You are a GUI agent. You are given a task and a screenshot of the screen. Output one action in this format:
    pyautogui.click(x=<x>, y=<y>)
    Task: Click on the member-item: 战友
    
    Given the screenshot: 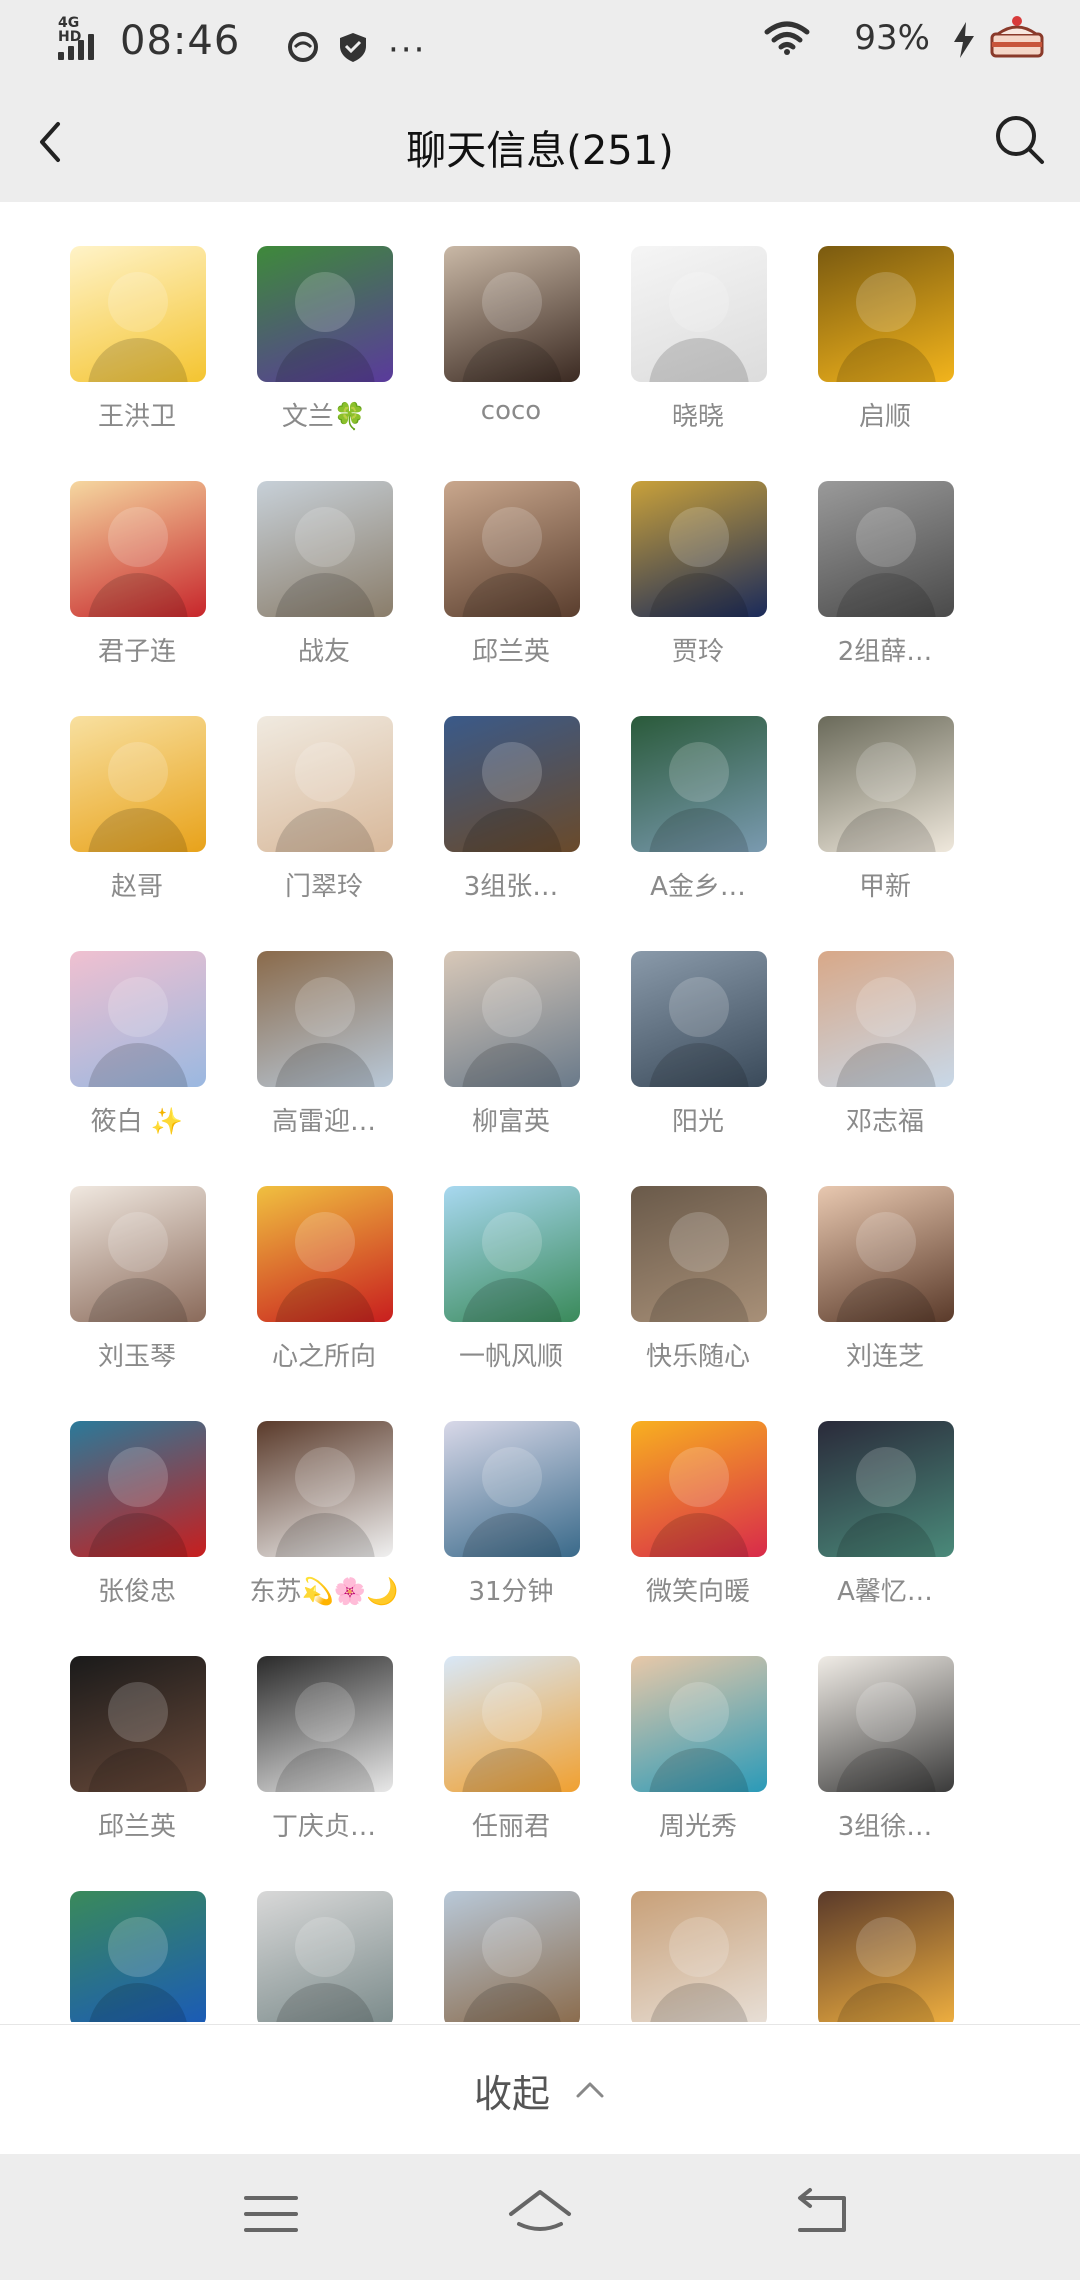 What is the action you would take?
    pyautogui.click(x=324, y=581)
    